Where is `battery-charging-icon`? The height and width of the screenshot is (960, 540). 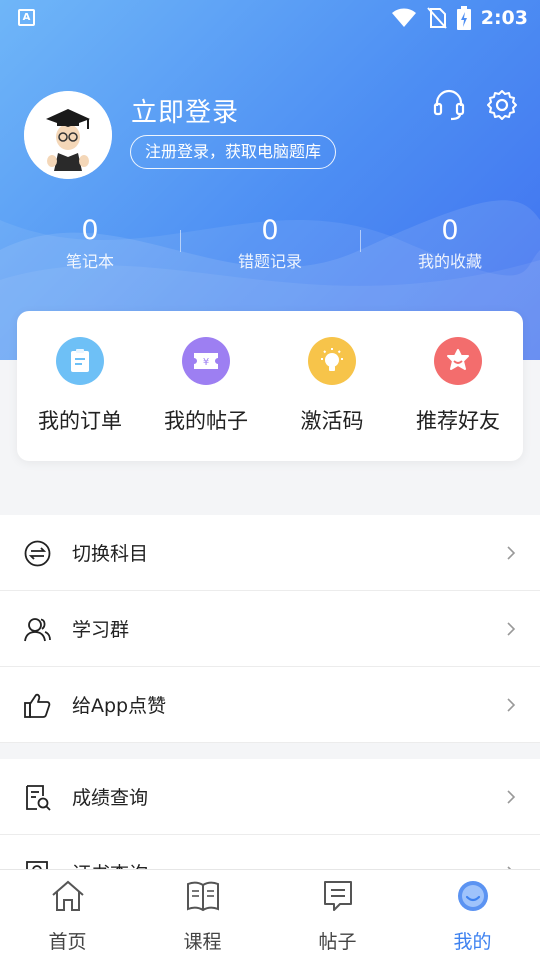 battery-charging-icon is located at coordinates (463, 18).